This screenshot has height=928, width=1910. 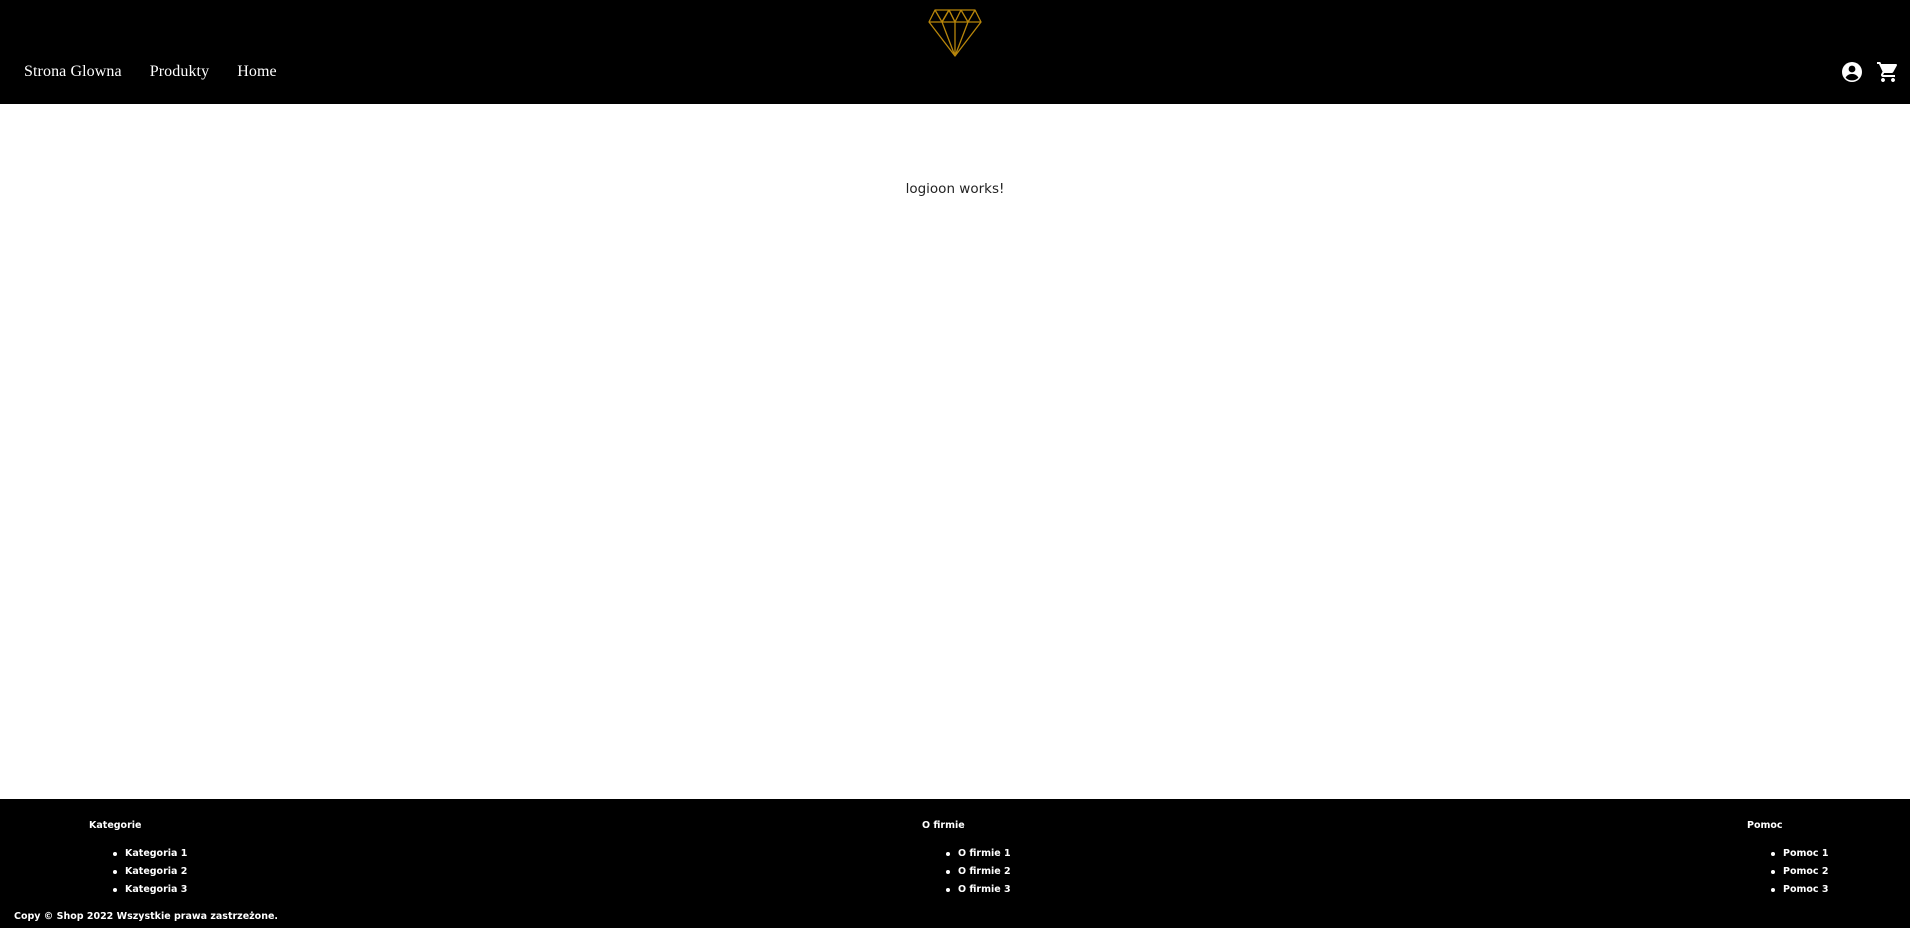 I want to click on main-nav: Strona Glowna Produkty Home, so click(x=164, y=72).